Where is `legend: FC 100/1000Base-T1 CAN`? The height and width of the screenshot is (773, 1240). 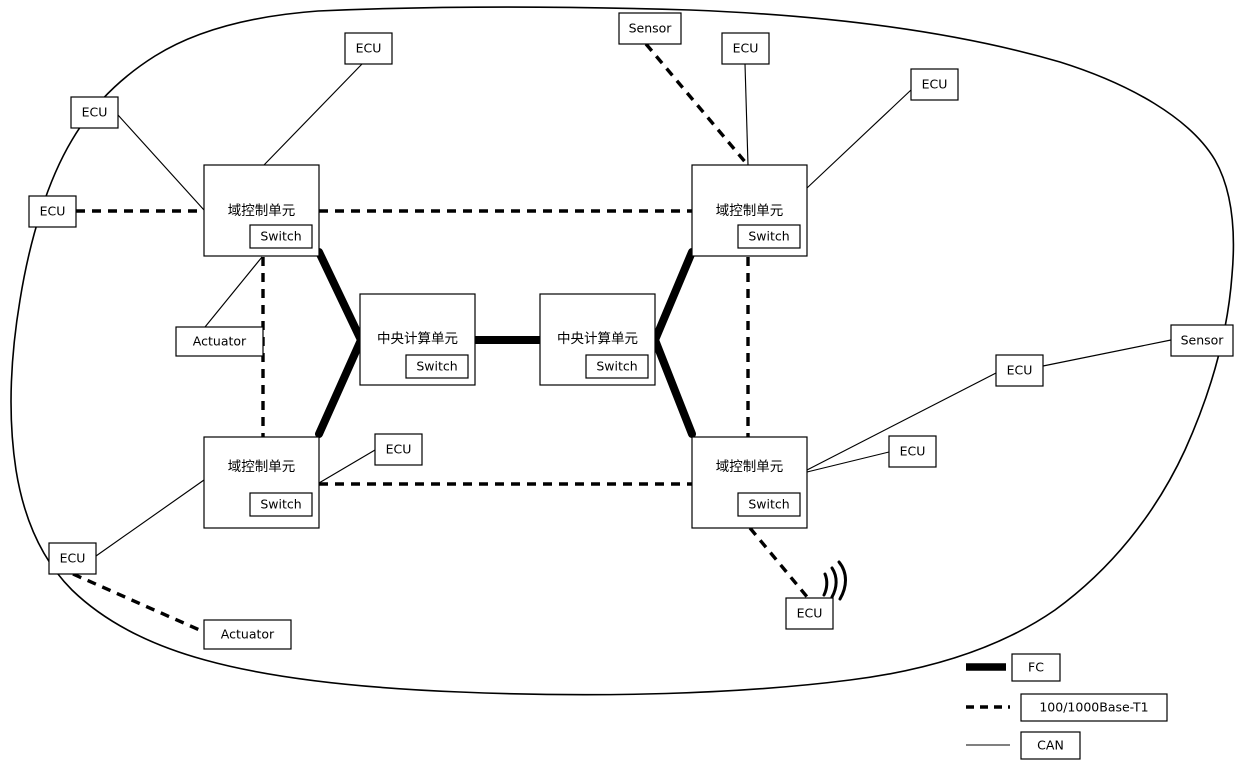 legend: FC 100/1000Base-T1 CAN is located at coordinates (1067, 706).